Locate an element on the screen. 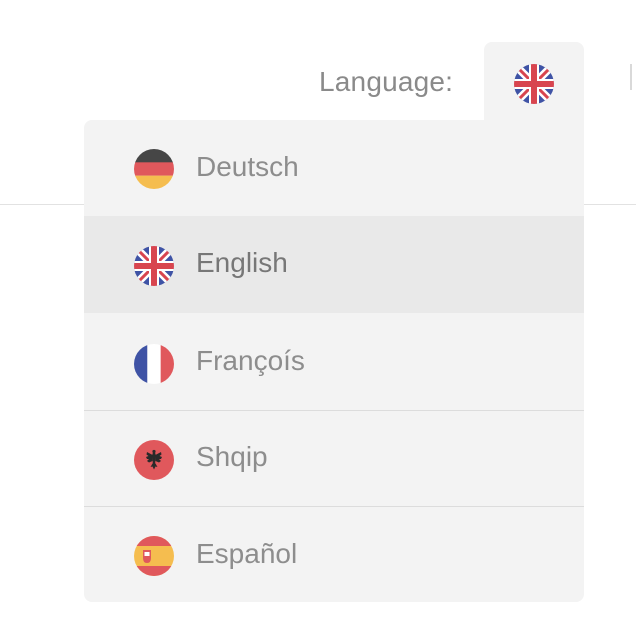 This screenshot has height=632, width=636. spain-flag-icon is located at coordinates (154, 556).